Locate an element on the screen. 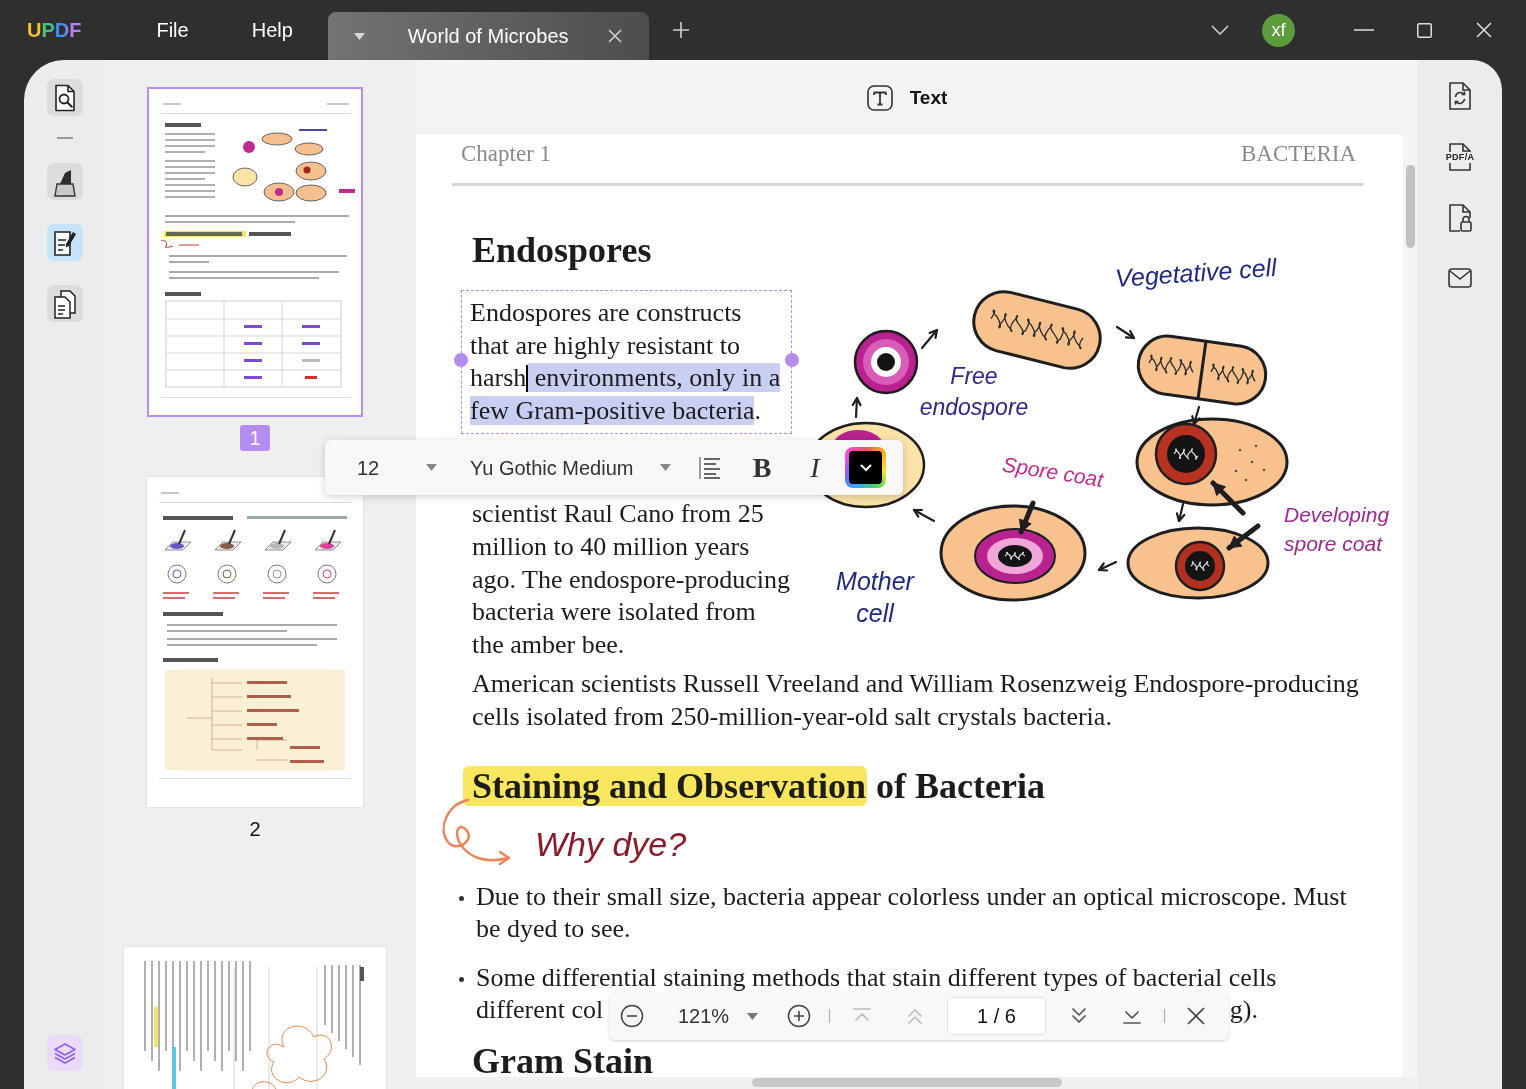  paragraph-text: American scientists Russell Vreeland and William Rosenzweig Endospore-producing cells isolated from 250-million-year-old salt crystals bacteria. is located at coordinates (916, 700).